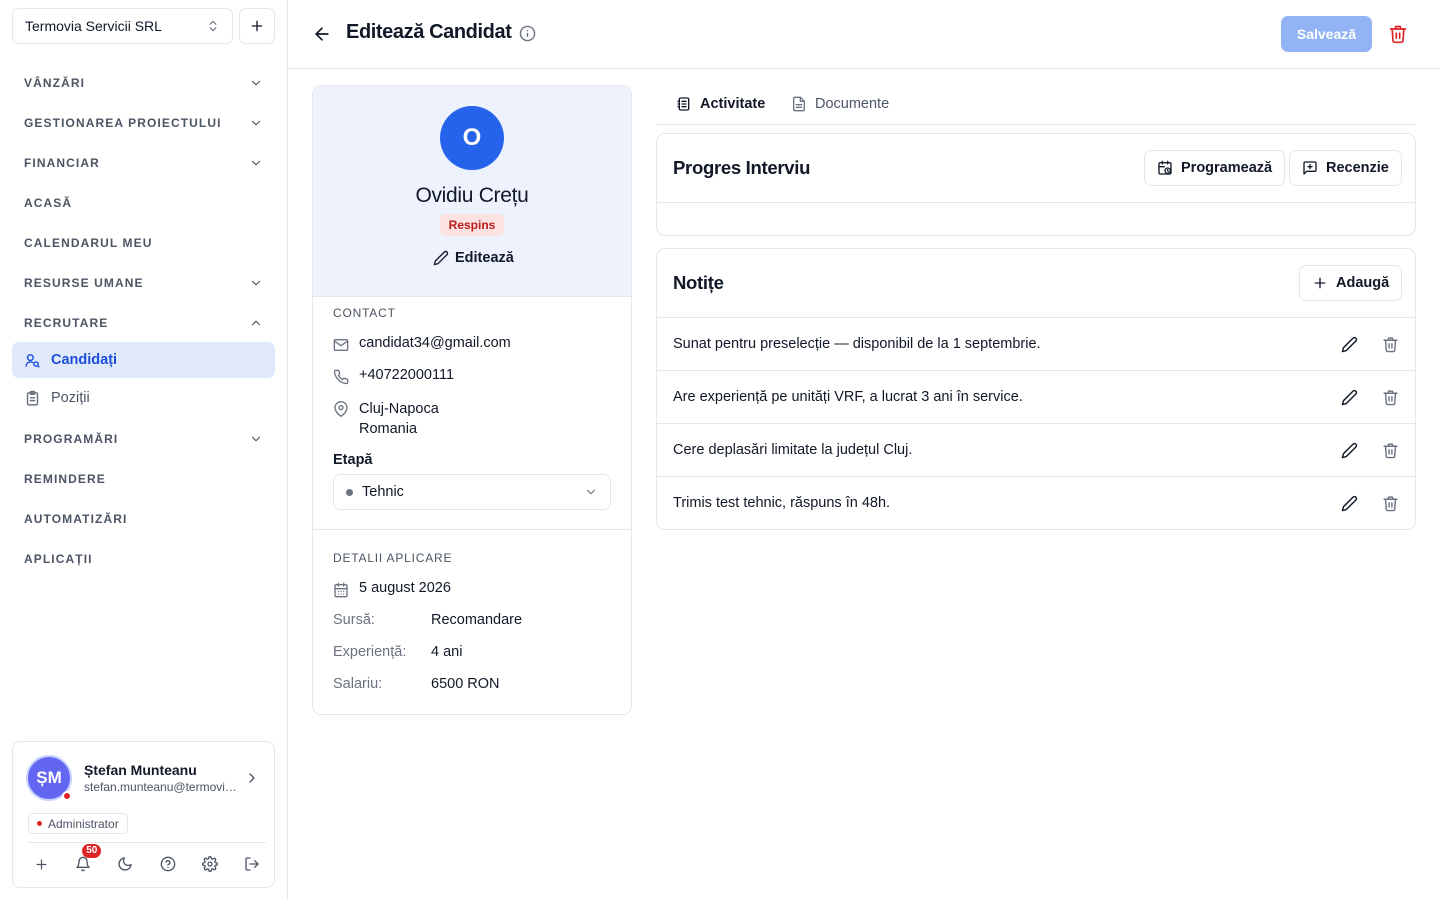 The width and height of the screenshot is (1440, 900). Describe the element at coordinates (252, 778) in the screenshot. I see `chevron-right-icon` at that location.